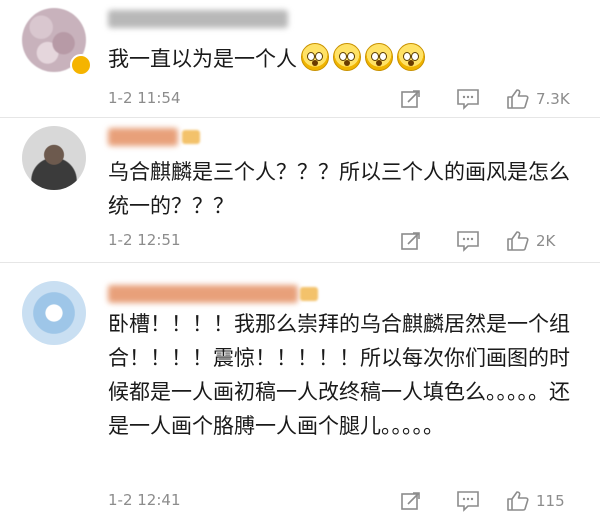  I want to click on like-count: 7.3K, so click(553, 99).